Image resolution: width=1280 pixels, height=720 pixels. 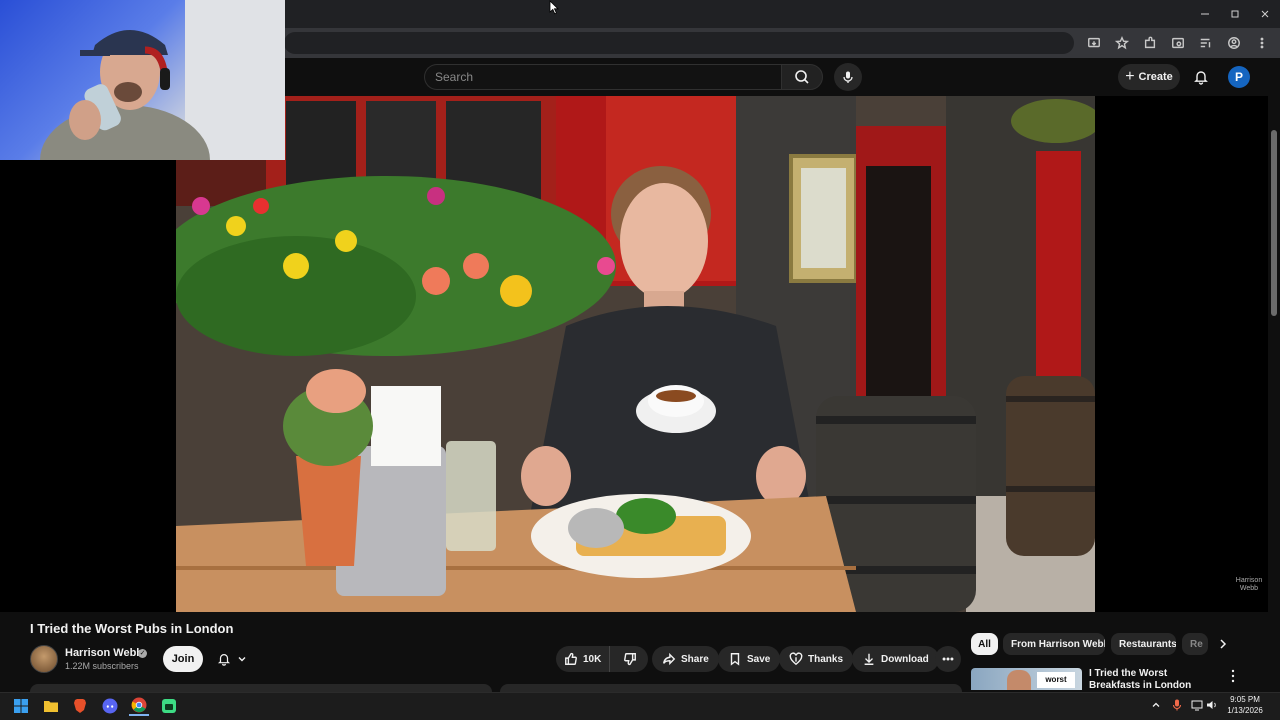 I want to click on microphone-icon, so click(x=848, y=77).